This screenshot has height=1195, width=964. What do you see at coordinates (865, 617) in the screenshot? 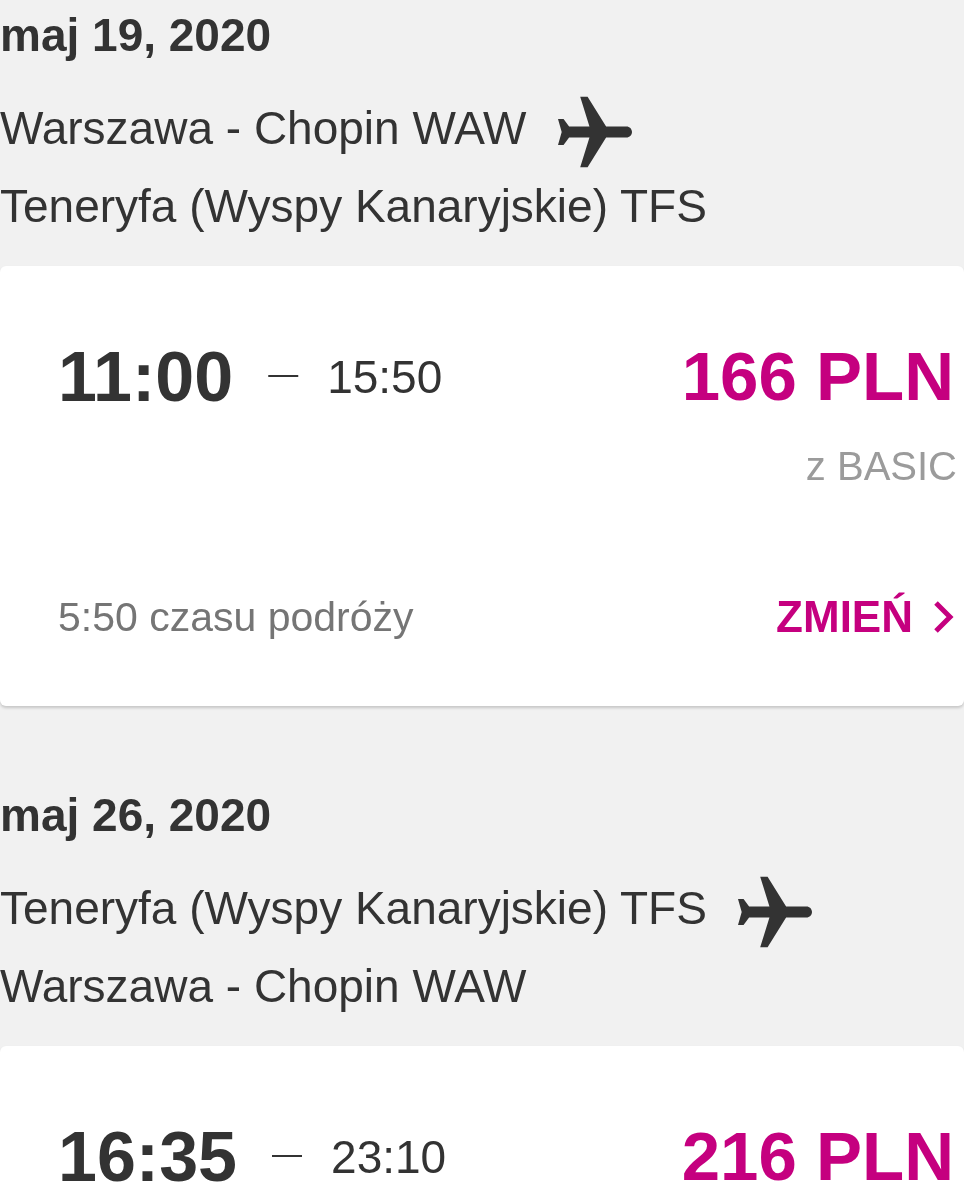
I see `change-button: ZMIEŃ` at bounding box center [865, 617].